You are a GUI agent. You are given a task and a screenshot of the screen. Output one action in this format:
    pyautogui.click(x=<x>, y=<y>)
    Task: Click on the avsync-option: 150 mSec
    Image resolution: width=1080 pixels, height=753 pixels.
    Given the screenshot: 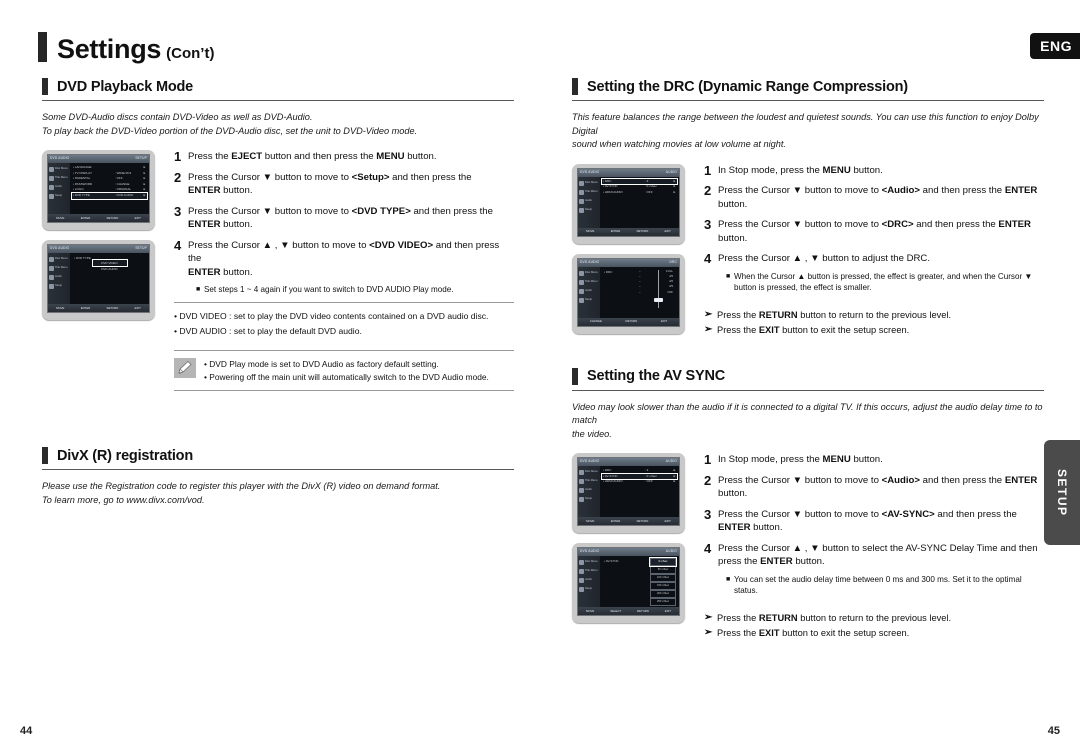 What is the action you would take?
    pyautogui.click(x=663, y=586)
    